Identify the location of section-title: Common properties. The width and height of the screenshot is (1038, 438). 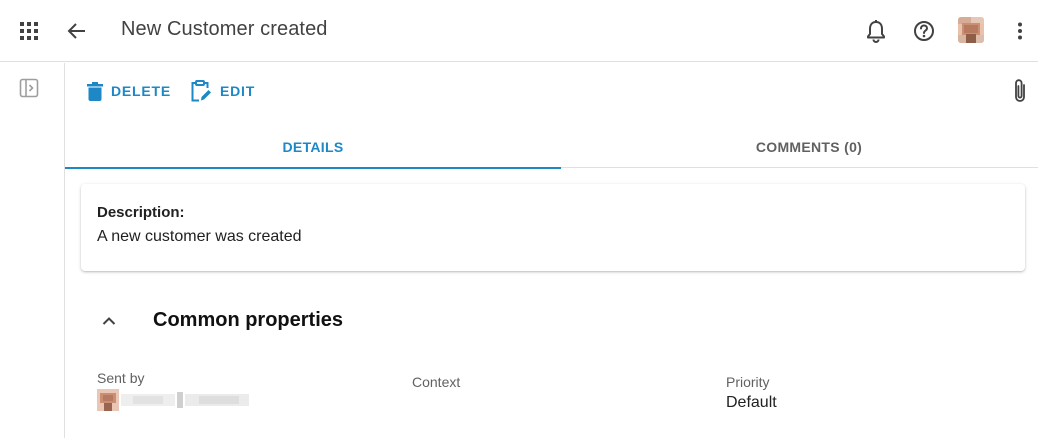
(248, 320).